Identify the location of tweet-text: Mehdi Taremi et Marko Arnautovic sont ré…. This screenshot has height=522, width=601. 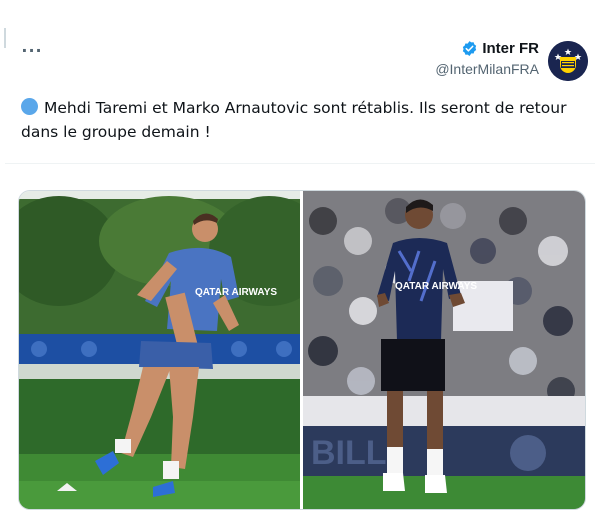
(301, 120).